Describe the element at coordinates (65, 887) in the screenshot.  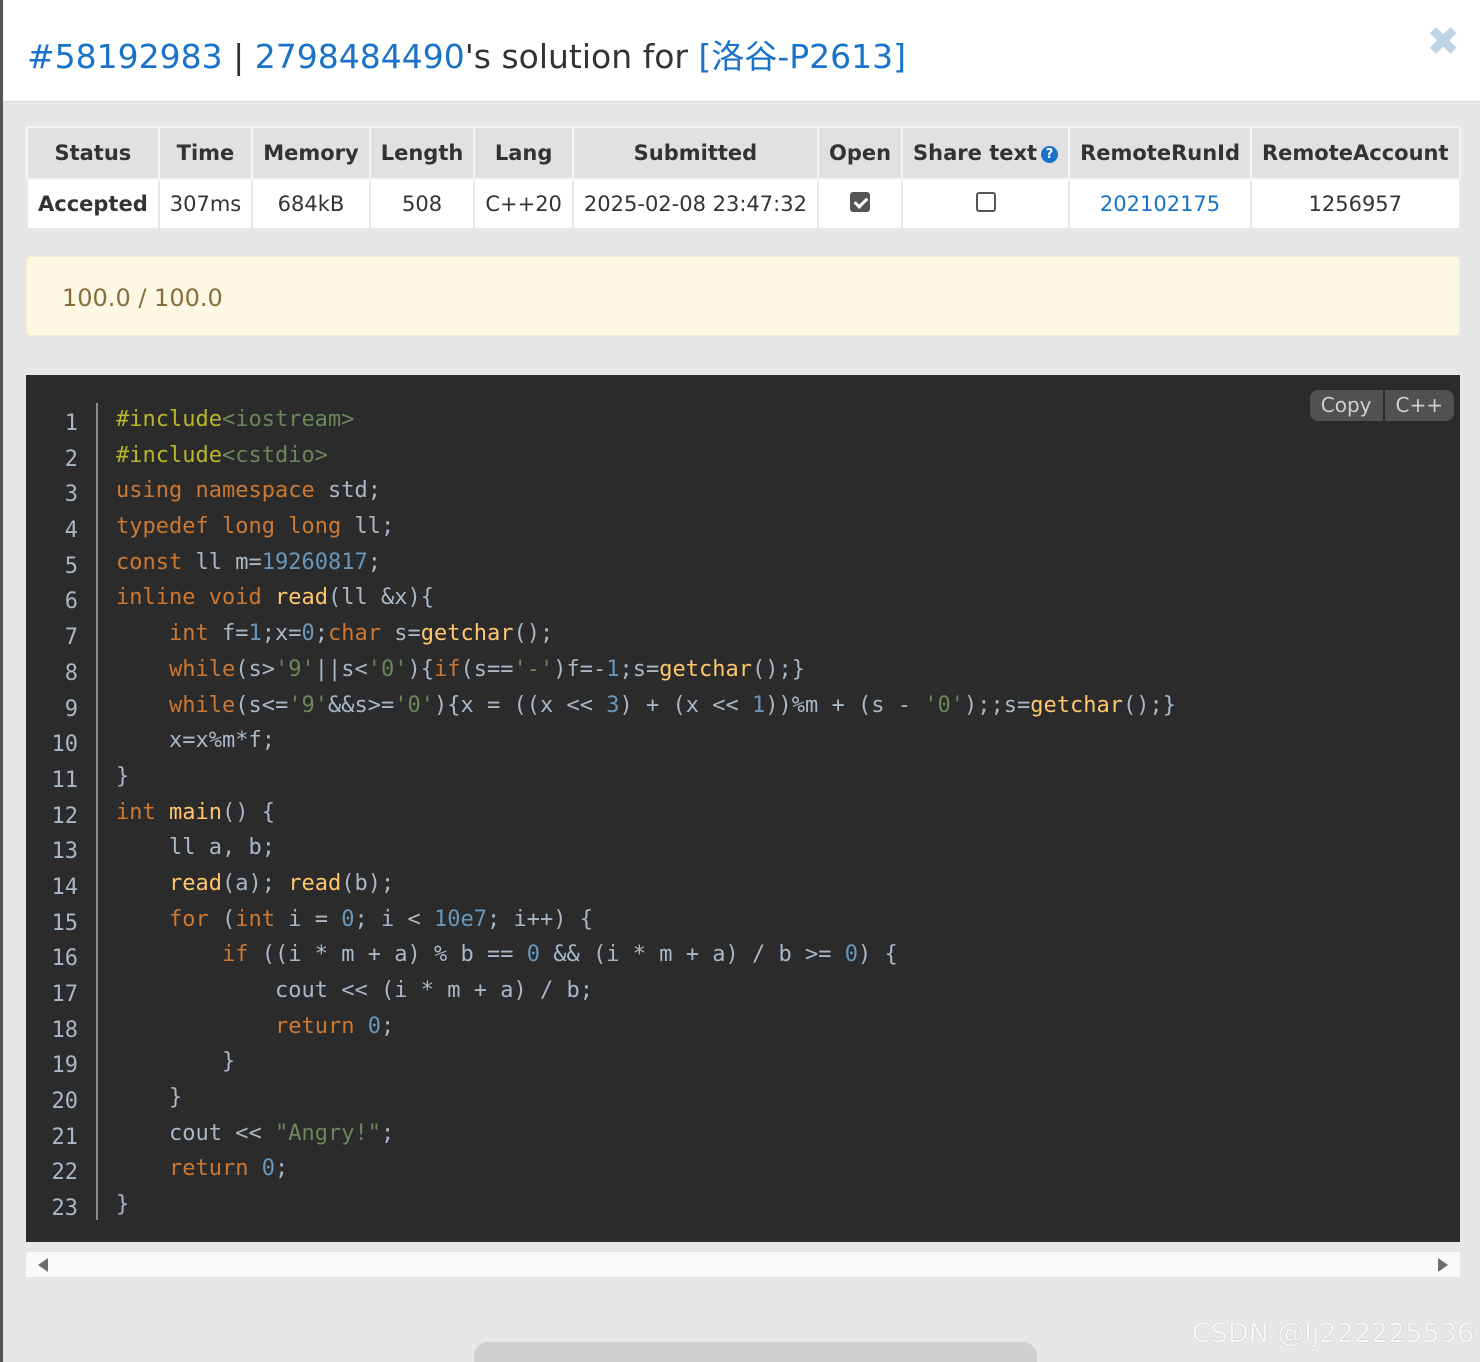
I see `line-number: 14` at that location.